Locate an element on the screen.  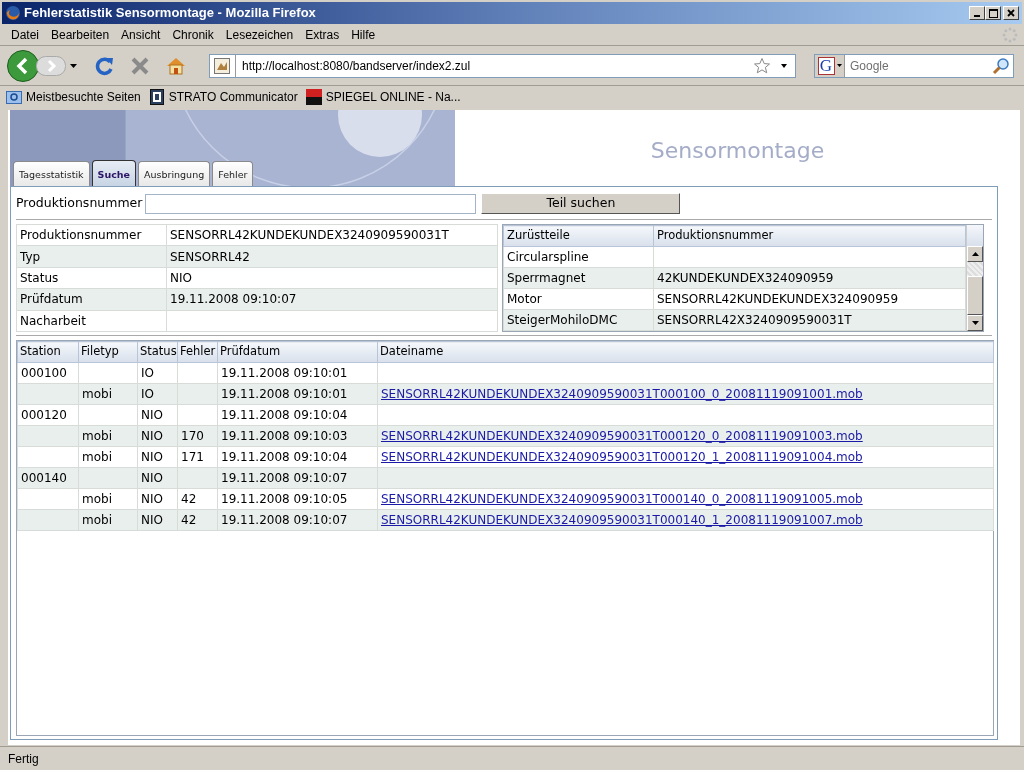
menu-item: Bearbeiten is located at coordinates (81, 34).